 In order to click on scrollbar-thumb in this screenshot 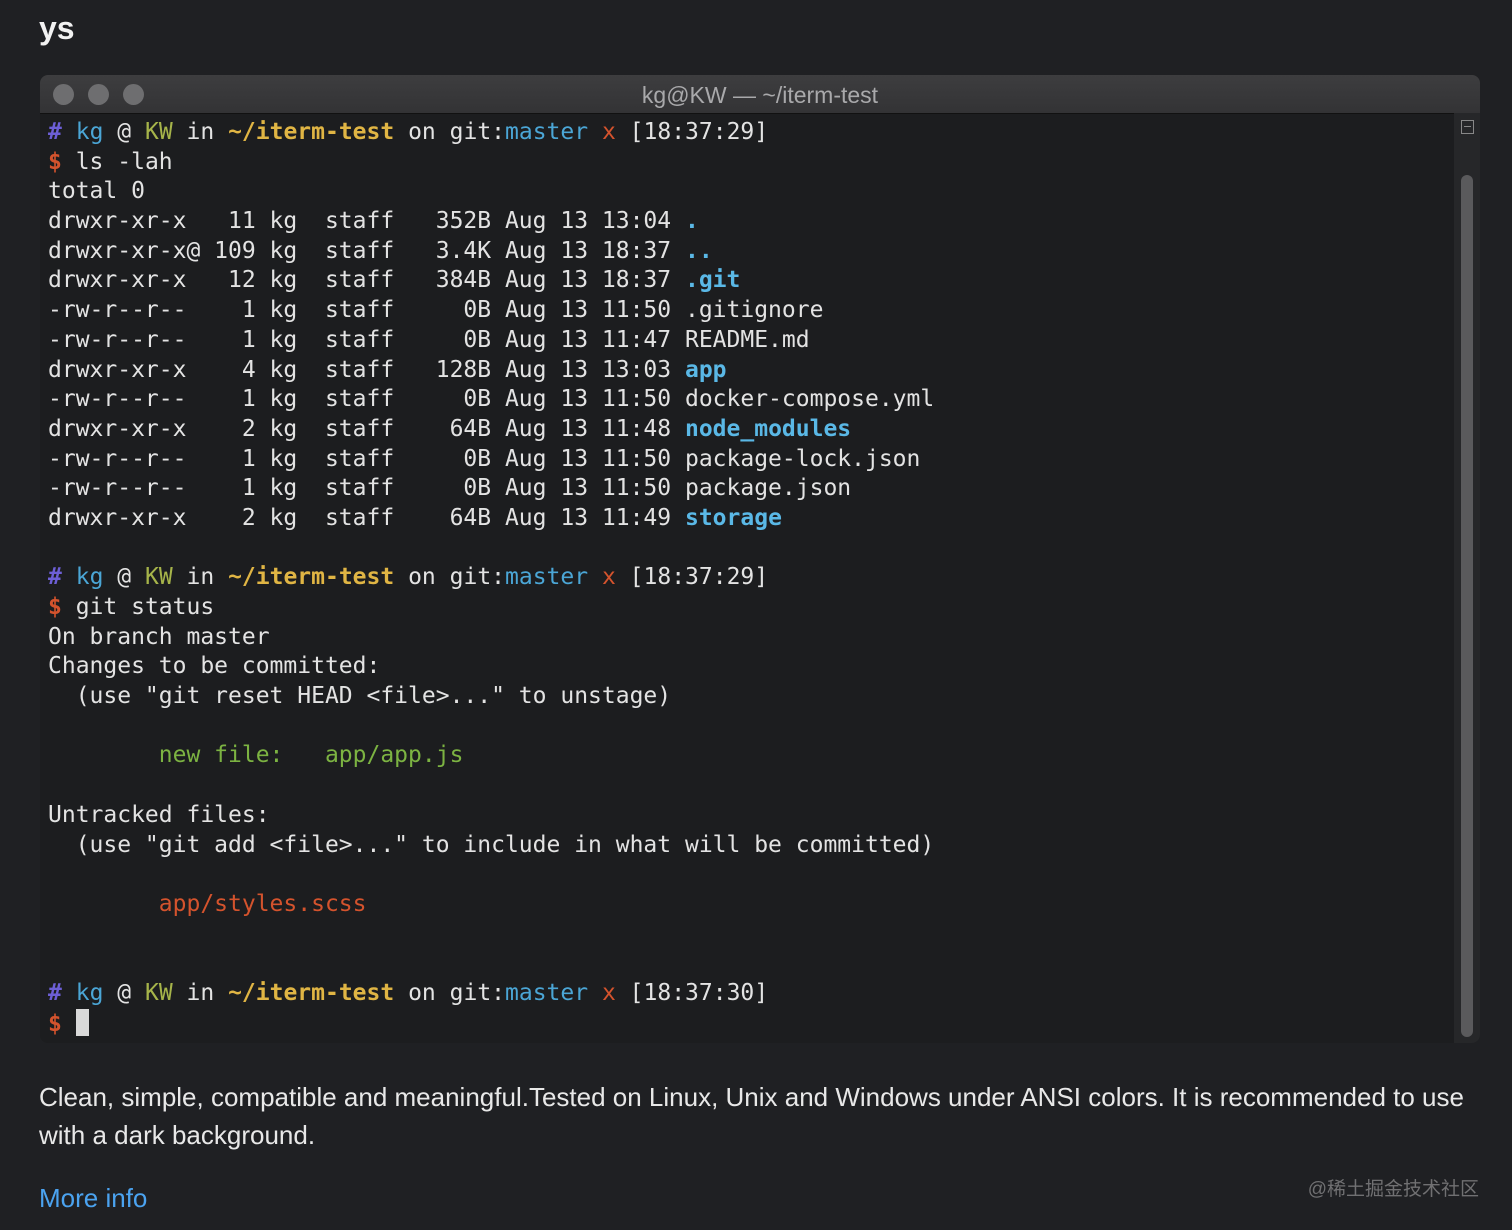, I will do `click(1467, 606)`.